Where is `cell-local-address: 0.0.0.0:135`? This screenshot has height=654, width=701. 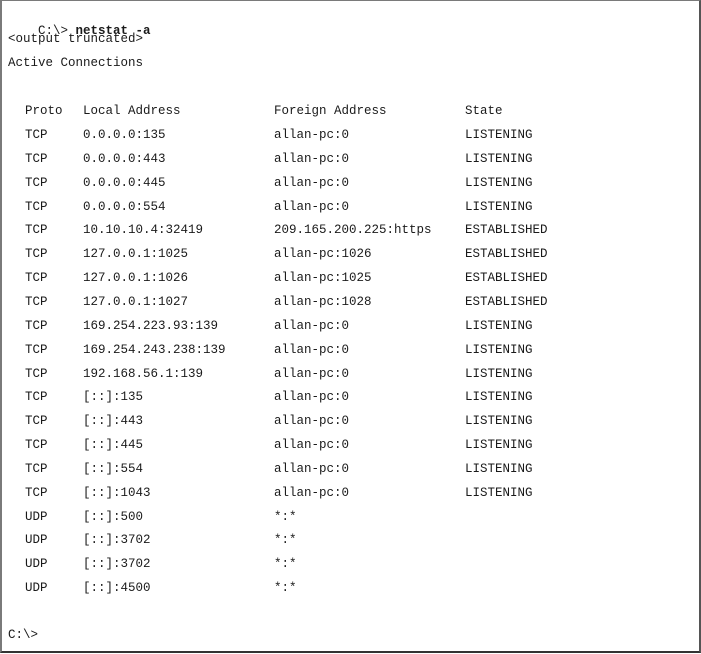
cell-local-address: 0.0.0.0:135 is located at coordinates (124, 135).